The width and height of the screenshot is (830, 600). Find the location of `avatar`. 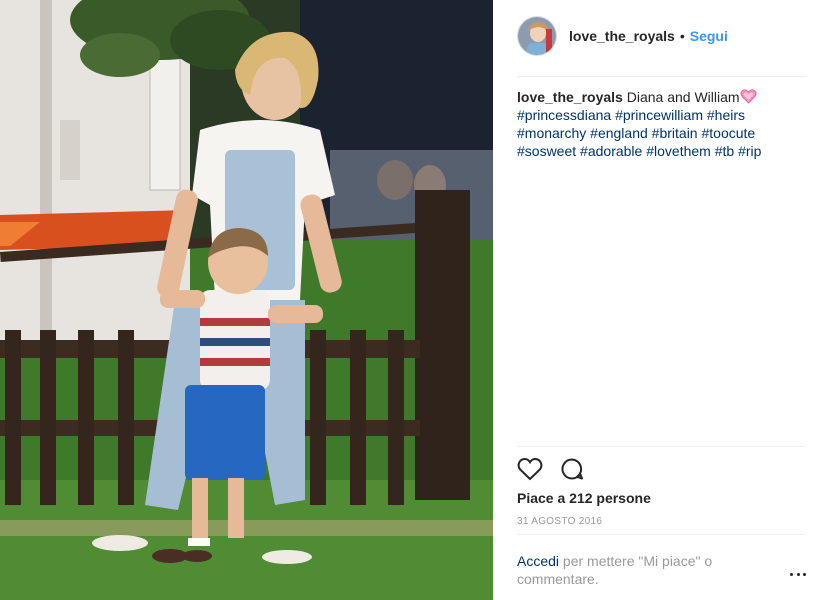

avatar is located at coordinates (537, 36).